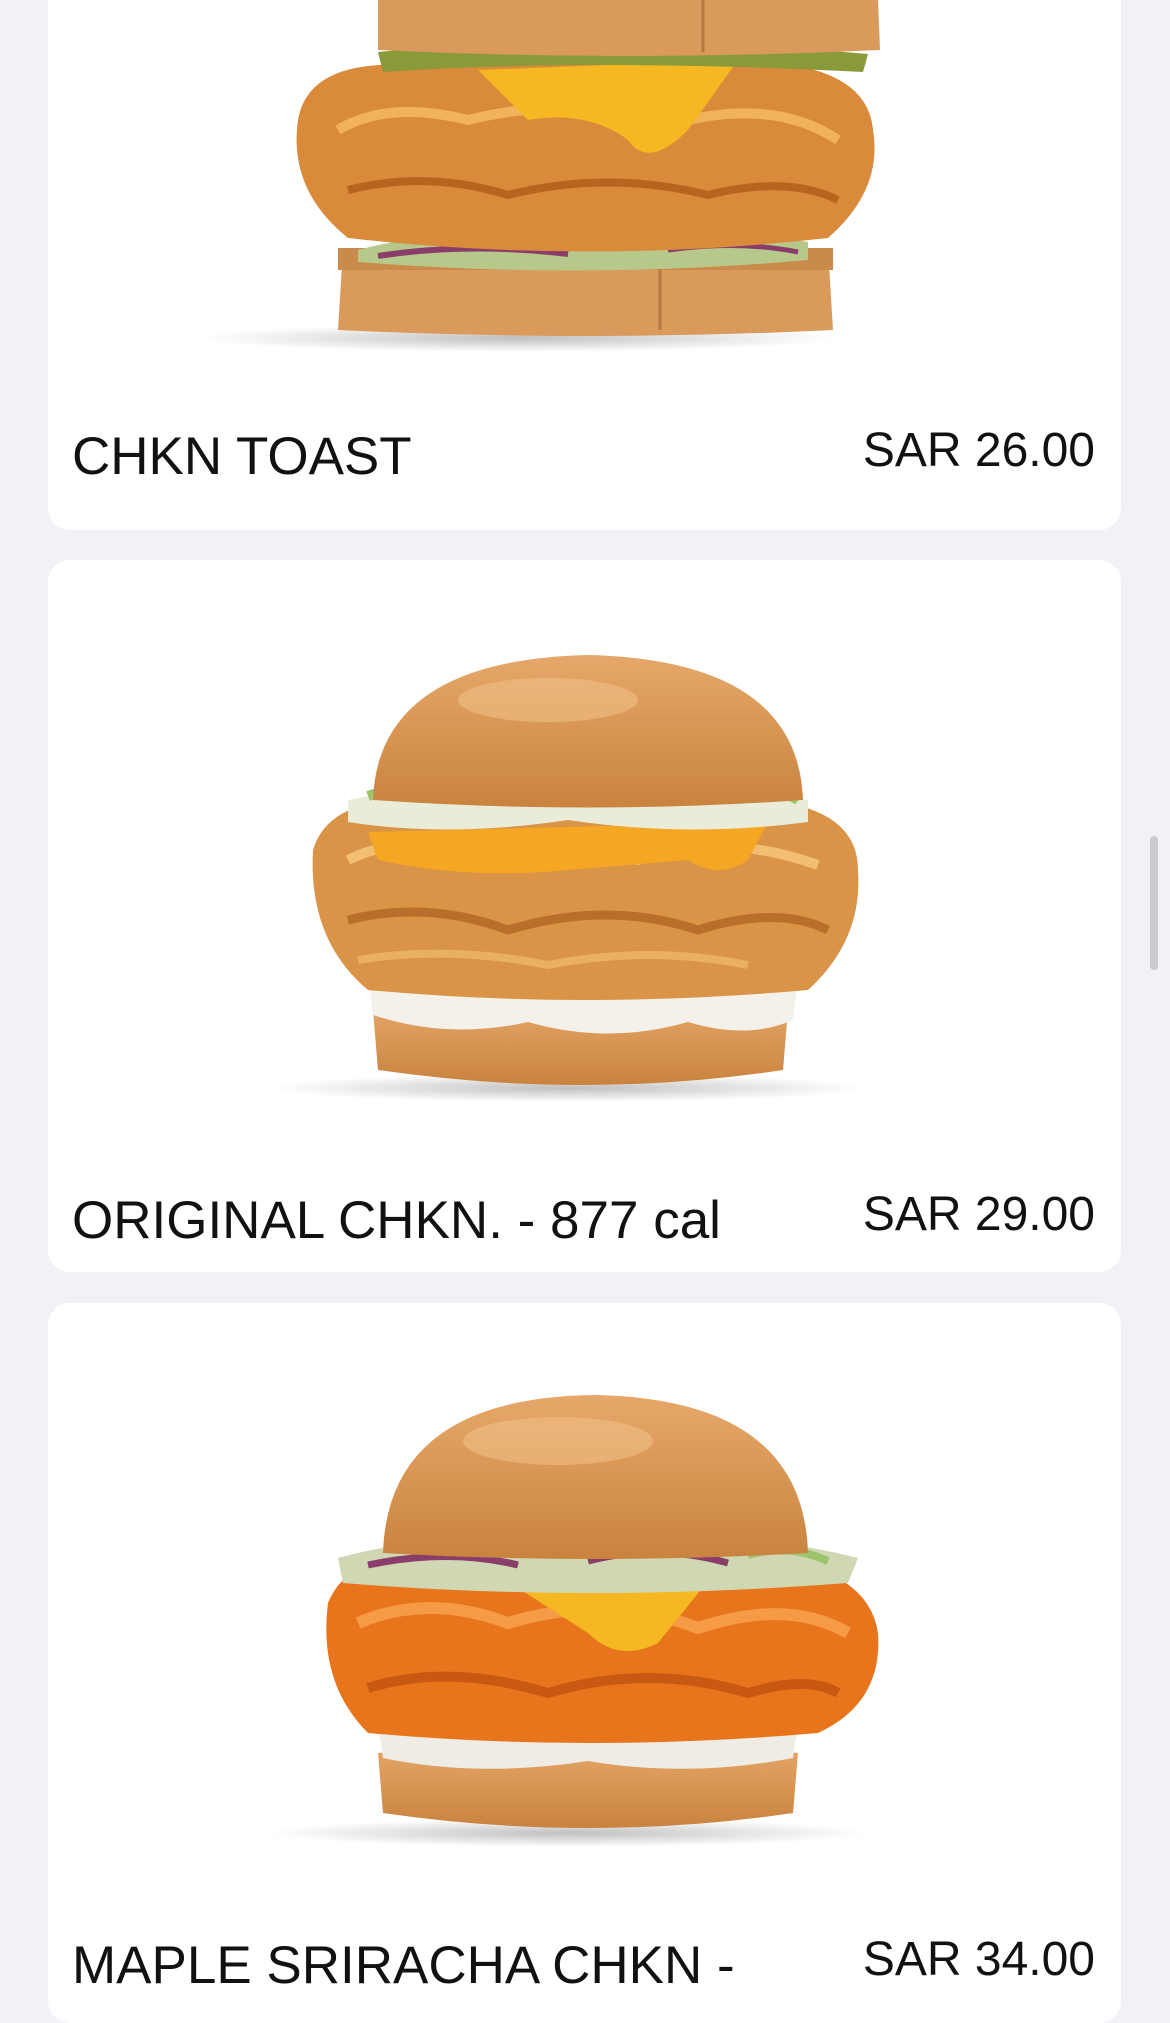 This screenshot has width=1170, height=2023. Describe the element at coordinates (978, 1214) in the screenshot. I see `item-price: SAR 29.00` at that location.